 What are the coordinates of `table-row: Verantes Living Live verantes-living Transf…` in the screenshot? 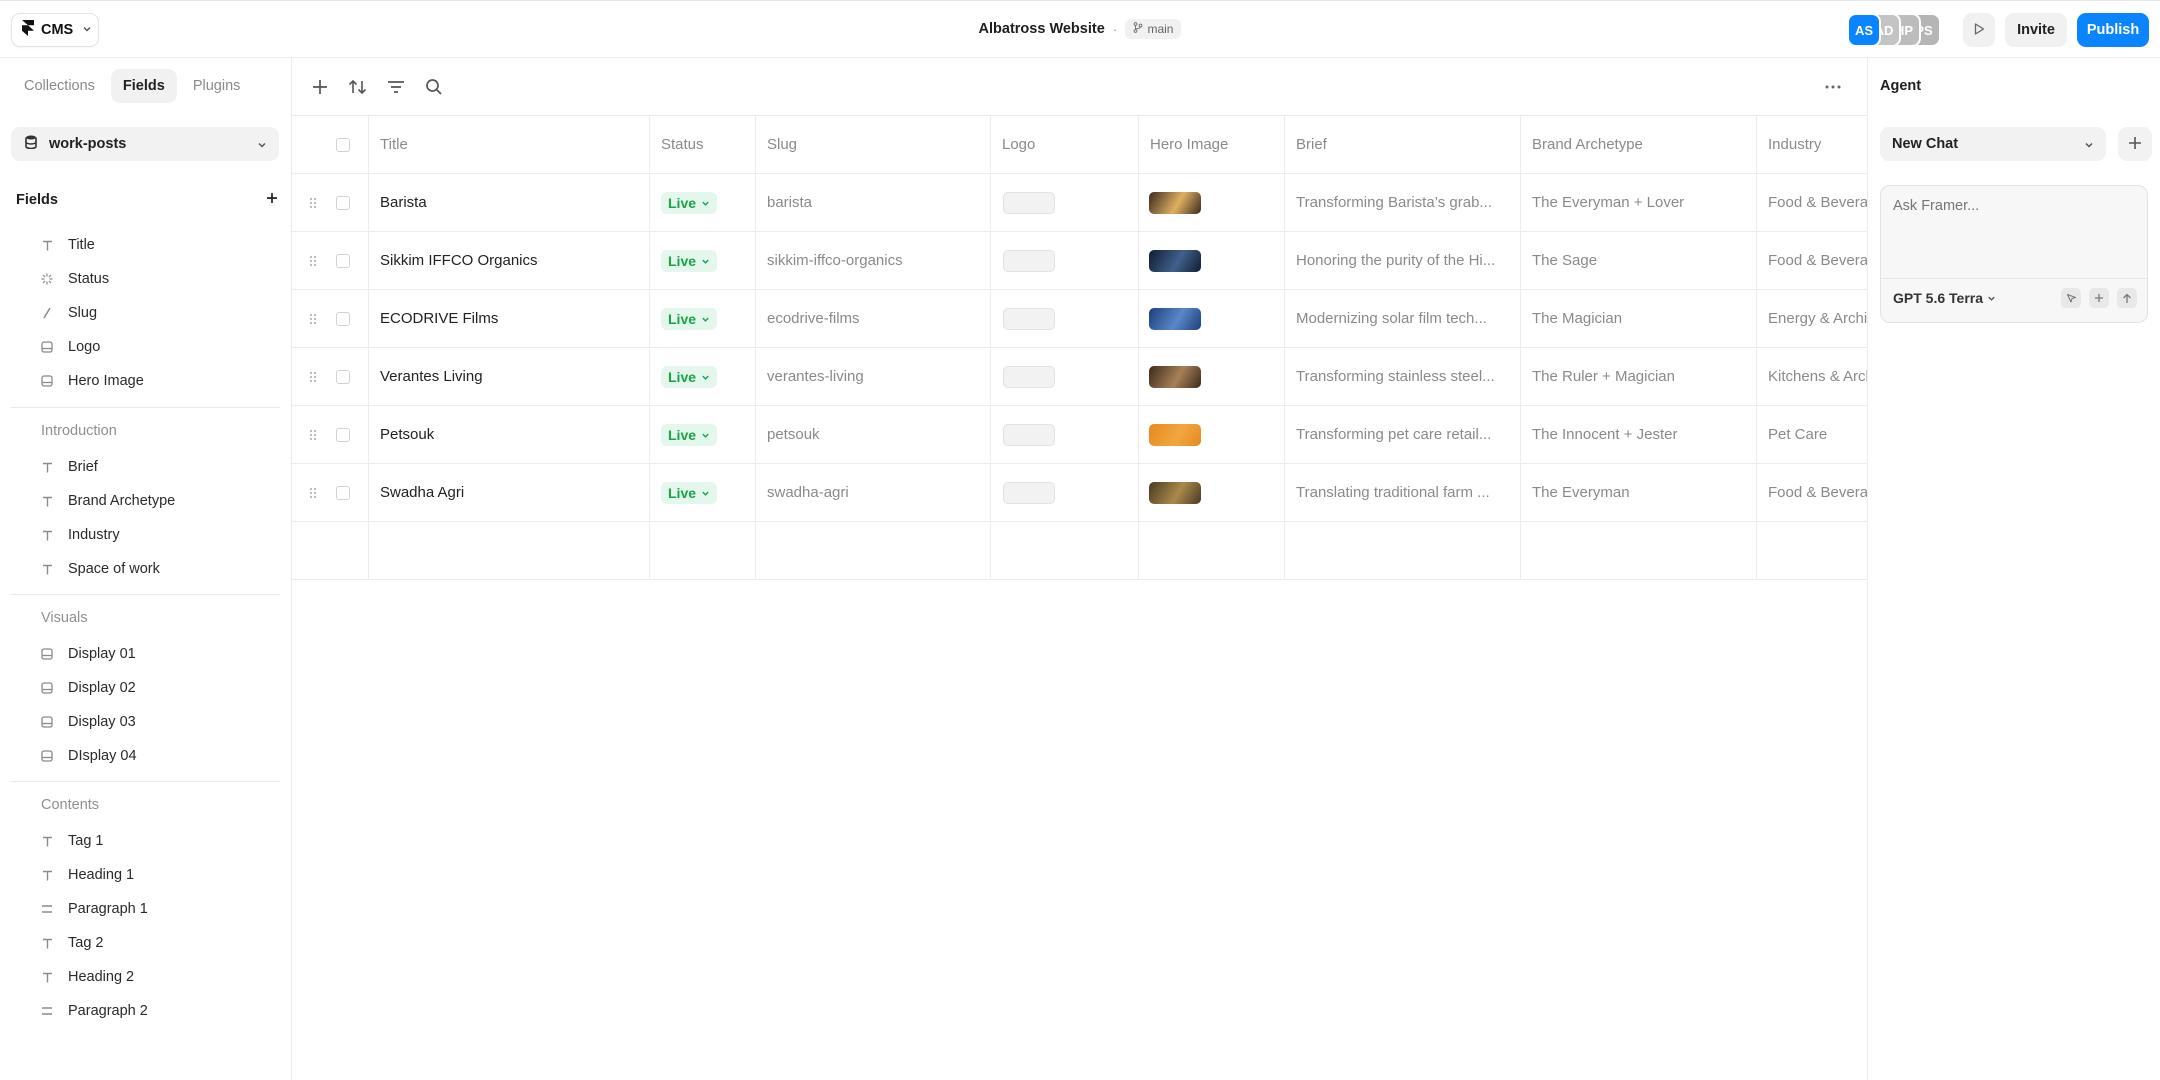 It's located at (1079, 377).